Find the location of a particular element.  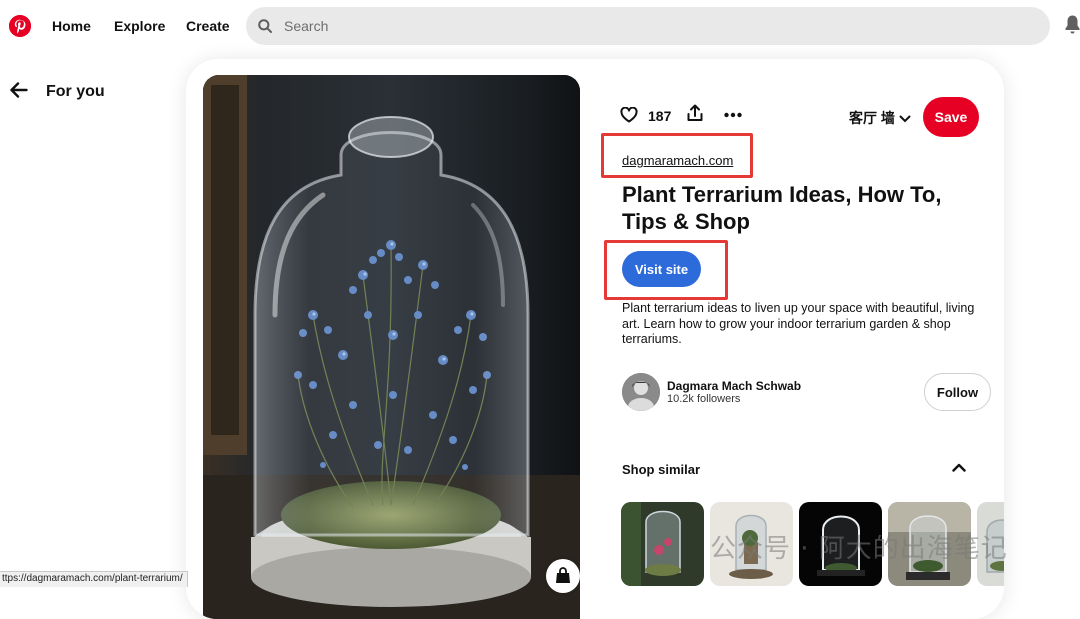

creator-name: Dagmara Mach Schwab is located at coordinates (734, 386).